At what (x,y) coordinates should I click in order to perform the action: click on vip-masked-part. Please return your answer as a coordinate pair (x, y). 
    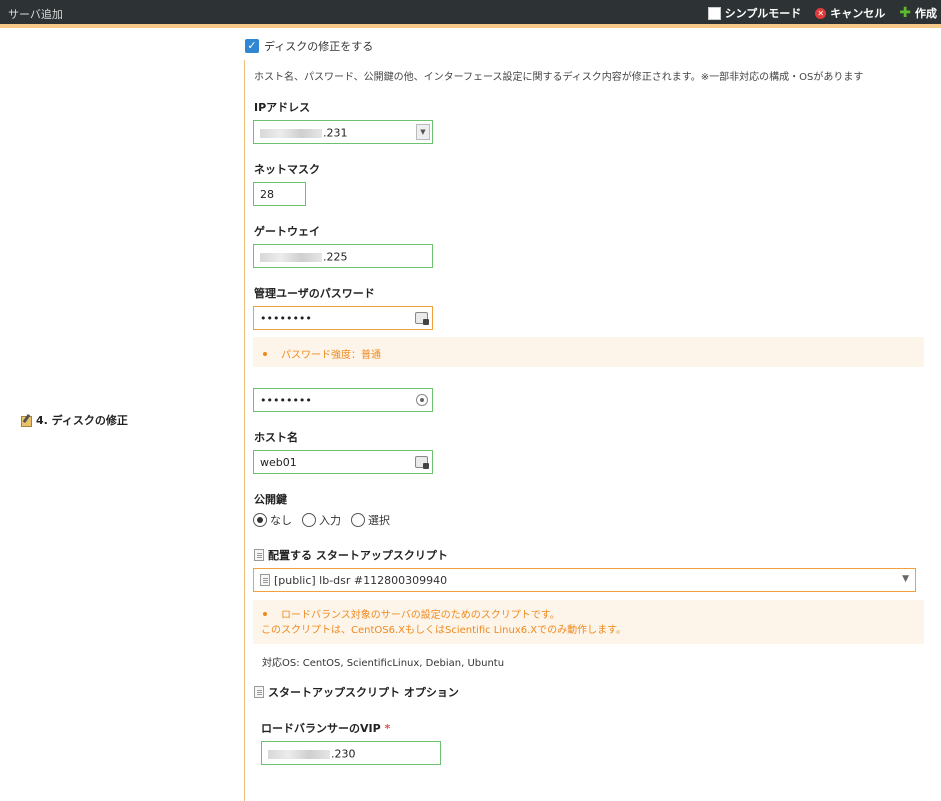
    Looking at the image, I should click on (299, 754).